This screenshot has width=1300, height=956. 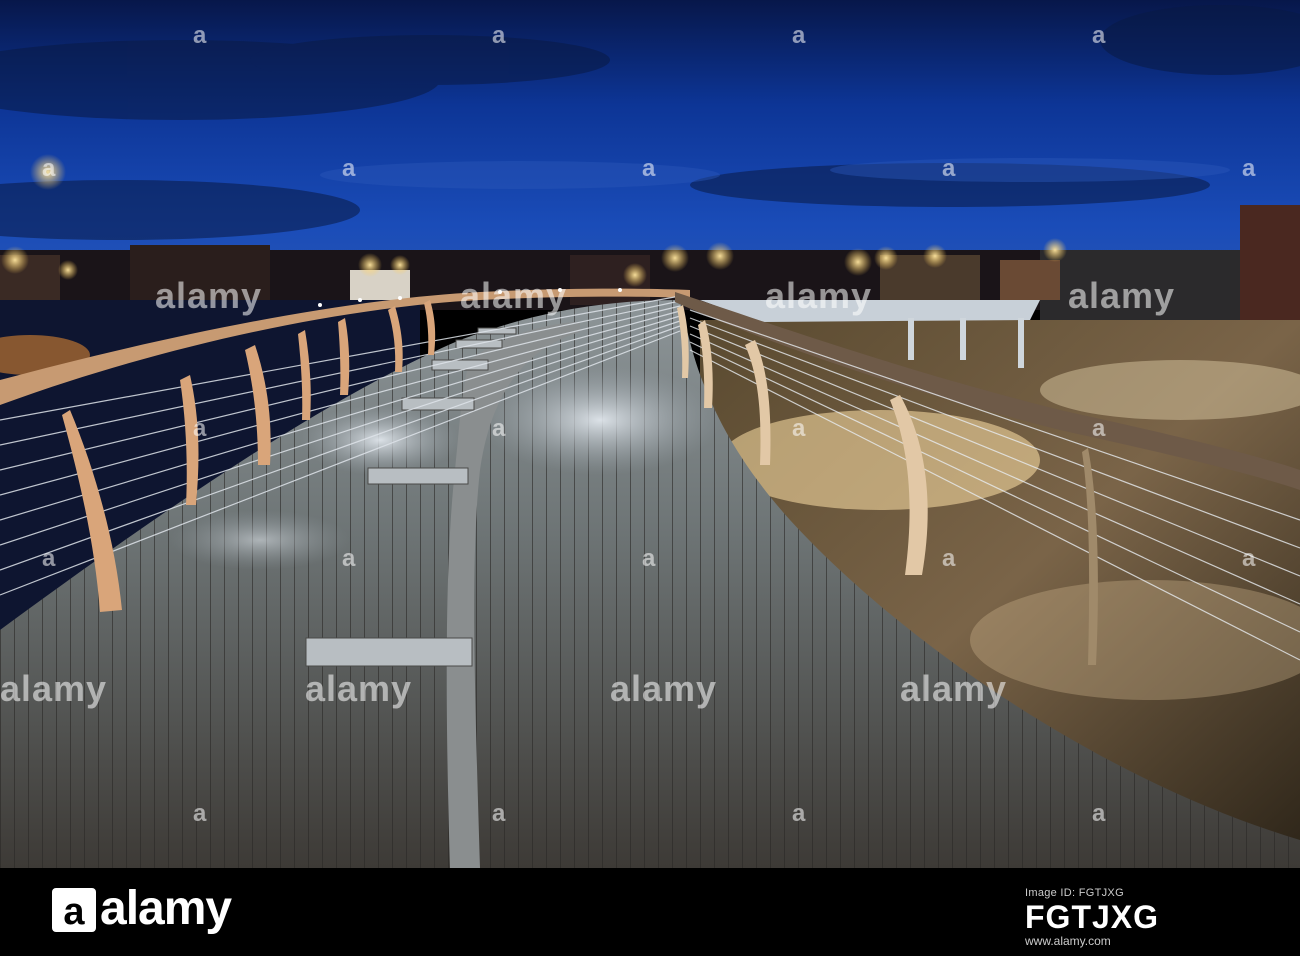 What do you see at coordinates (166, 908) in the screenshot?
I see `footer-brand-name: alamy` at bounding box center [166, 908].